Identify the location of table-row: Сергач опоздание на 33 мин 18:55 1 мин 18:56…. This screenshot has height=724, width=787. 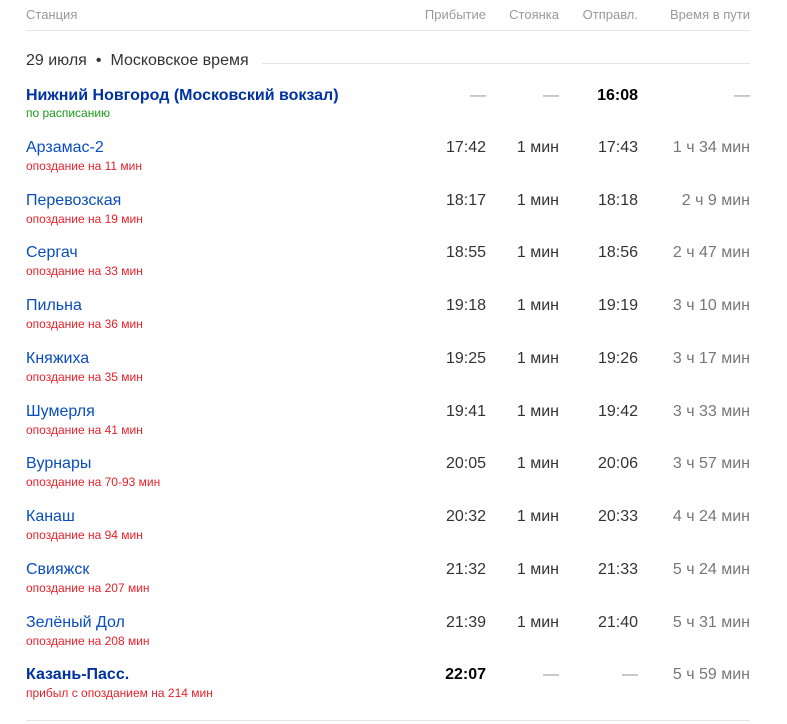
(393, 270).